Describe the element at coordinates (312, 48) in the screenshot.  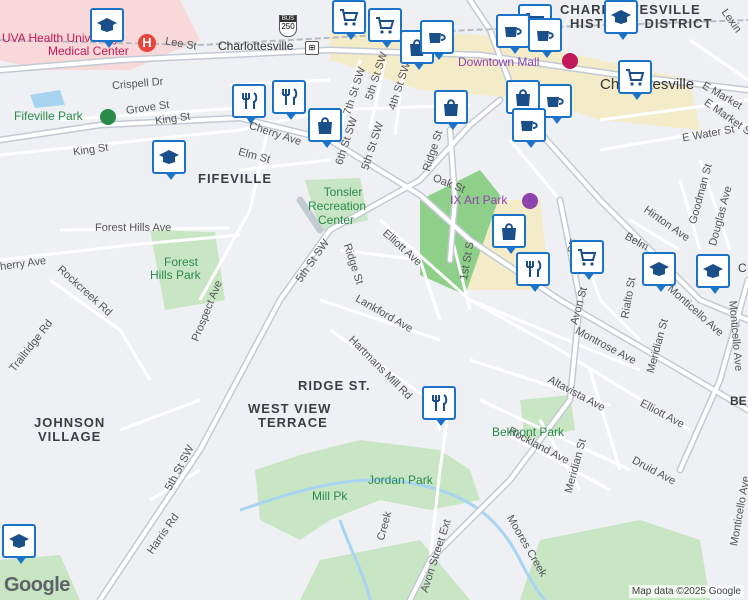
I see `train-station-icon: ⊞` at that location.